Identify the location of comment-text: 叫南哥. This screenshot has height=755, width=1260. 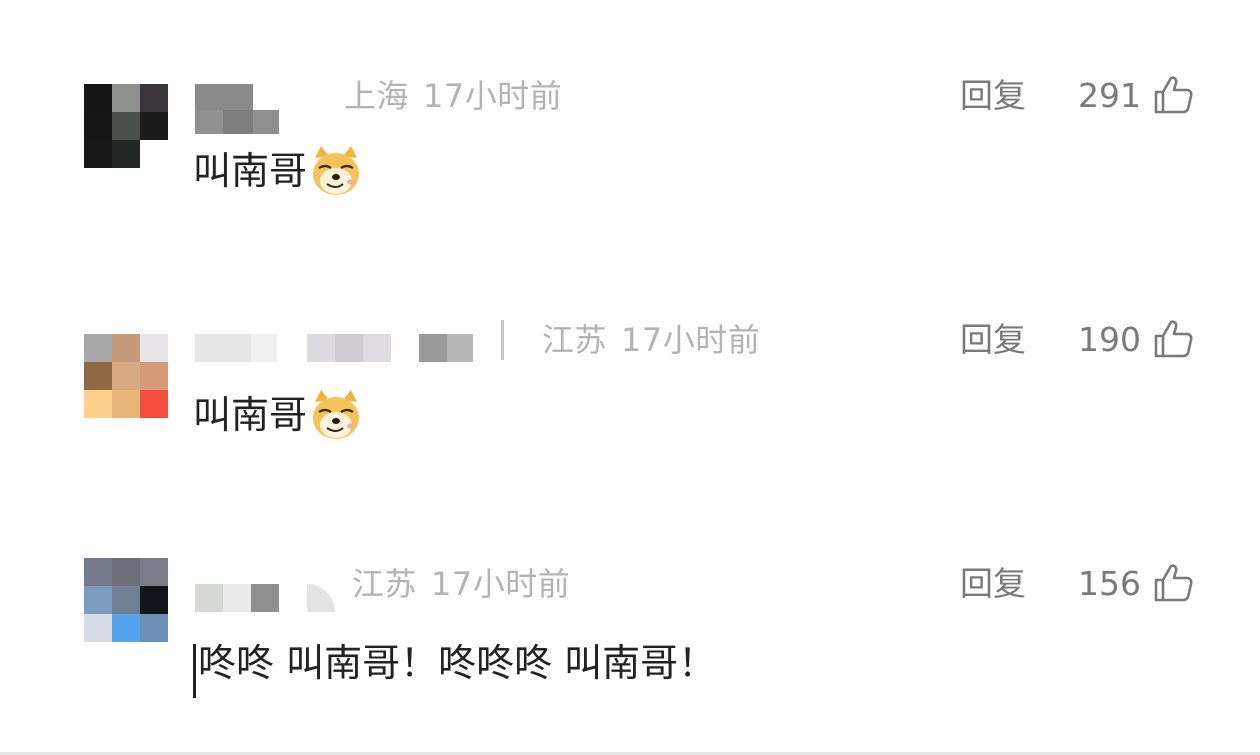
(278, 415).